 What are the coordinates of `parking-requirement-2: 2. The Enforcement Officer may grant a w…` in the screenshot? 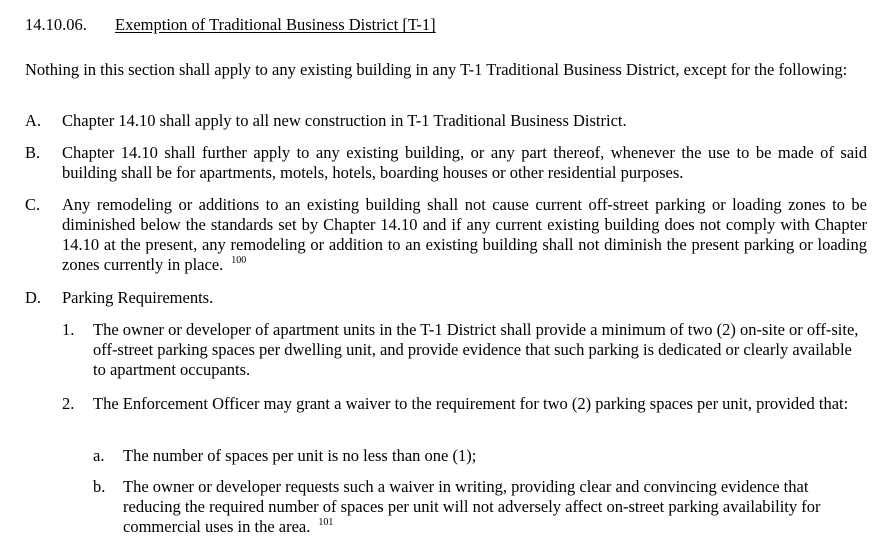 It's located at (464, 404).